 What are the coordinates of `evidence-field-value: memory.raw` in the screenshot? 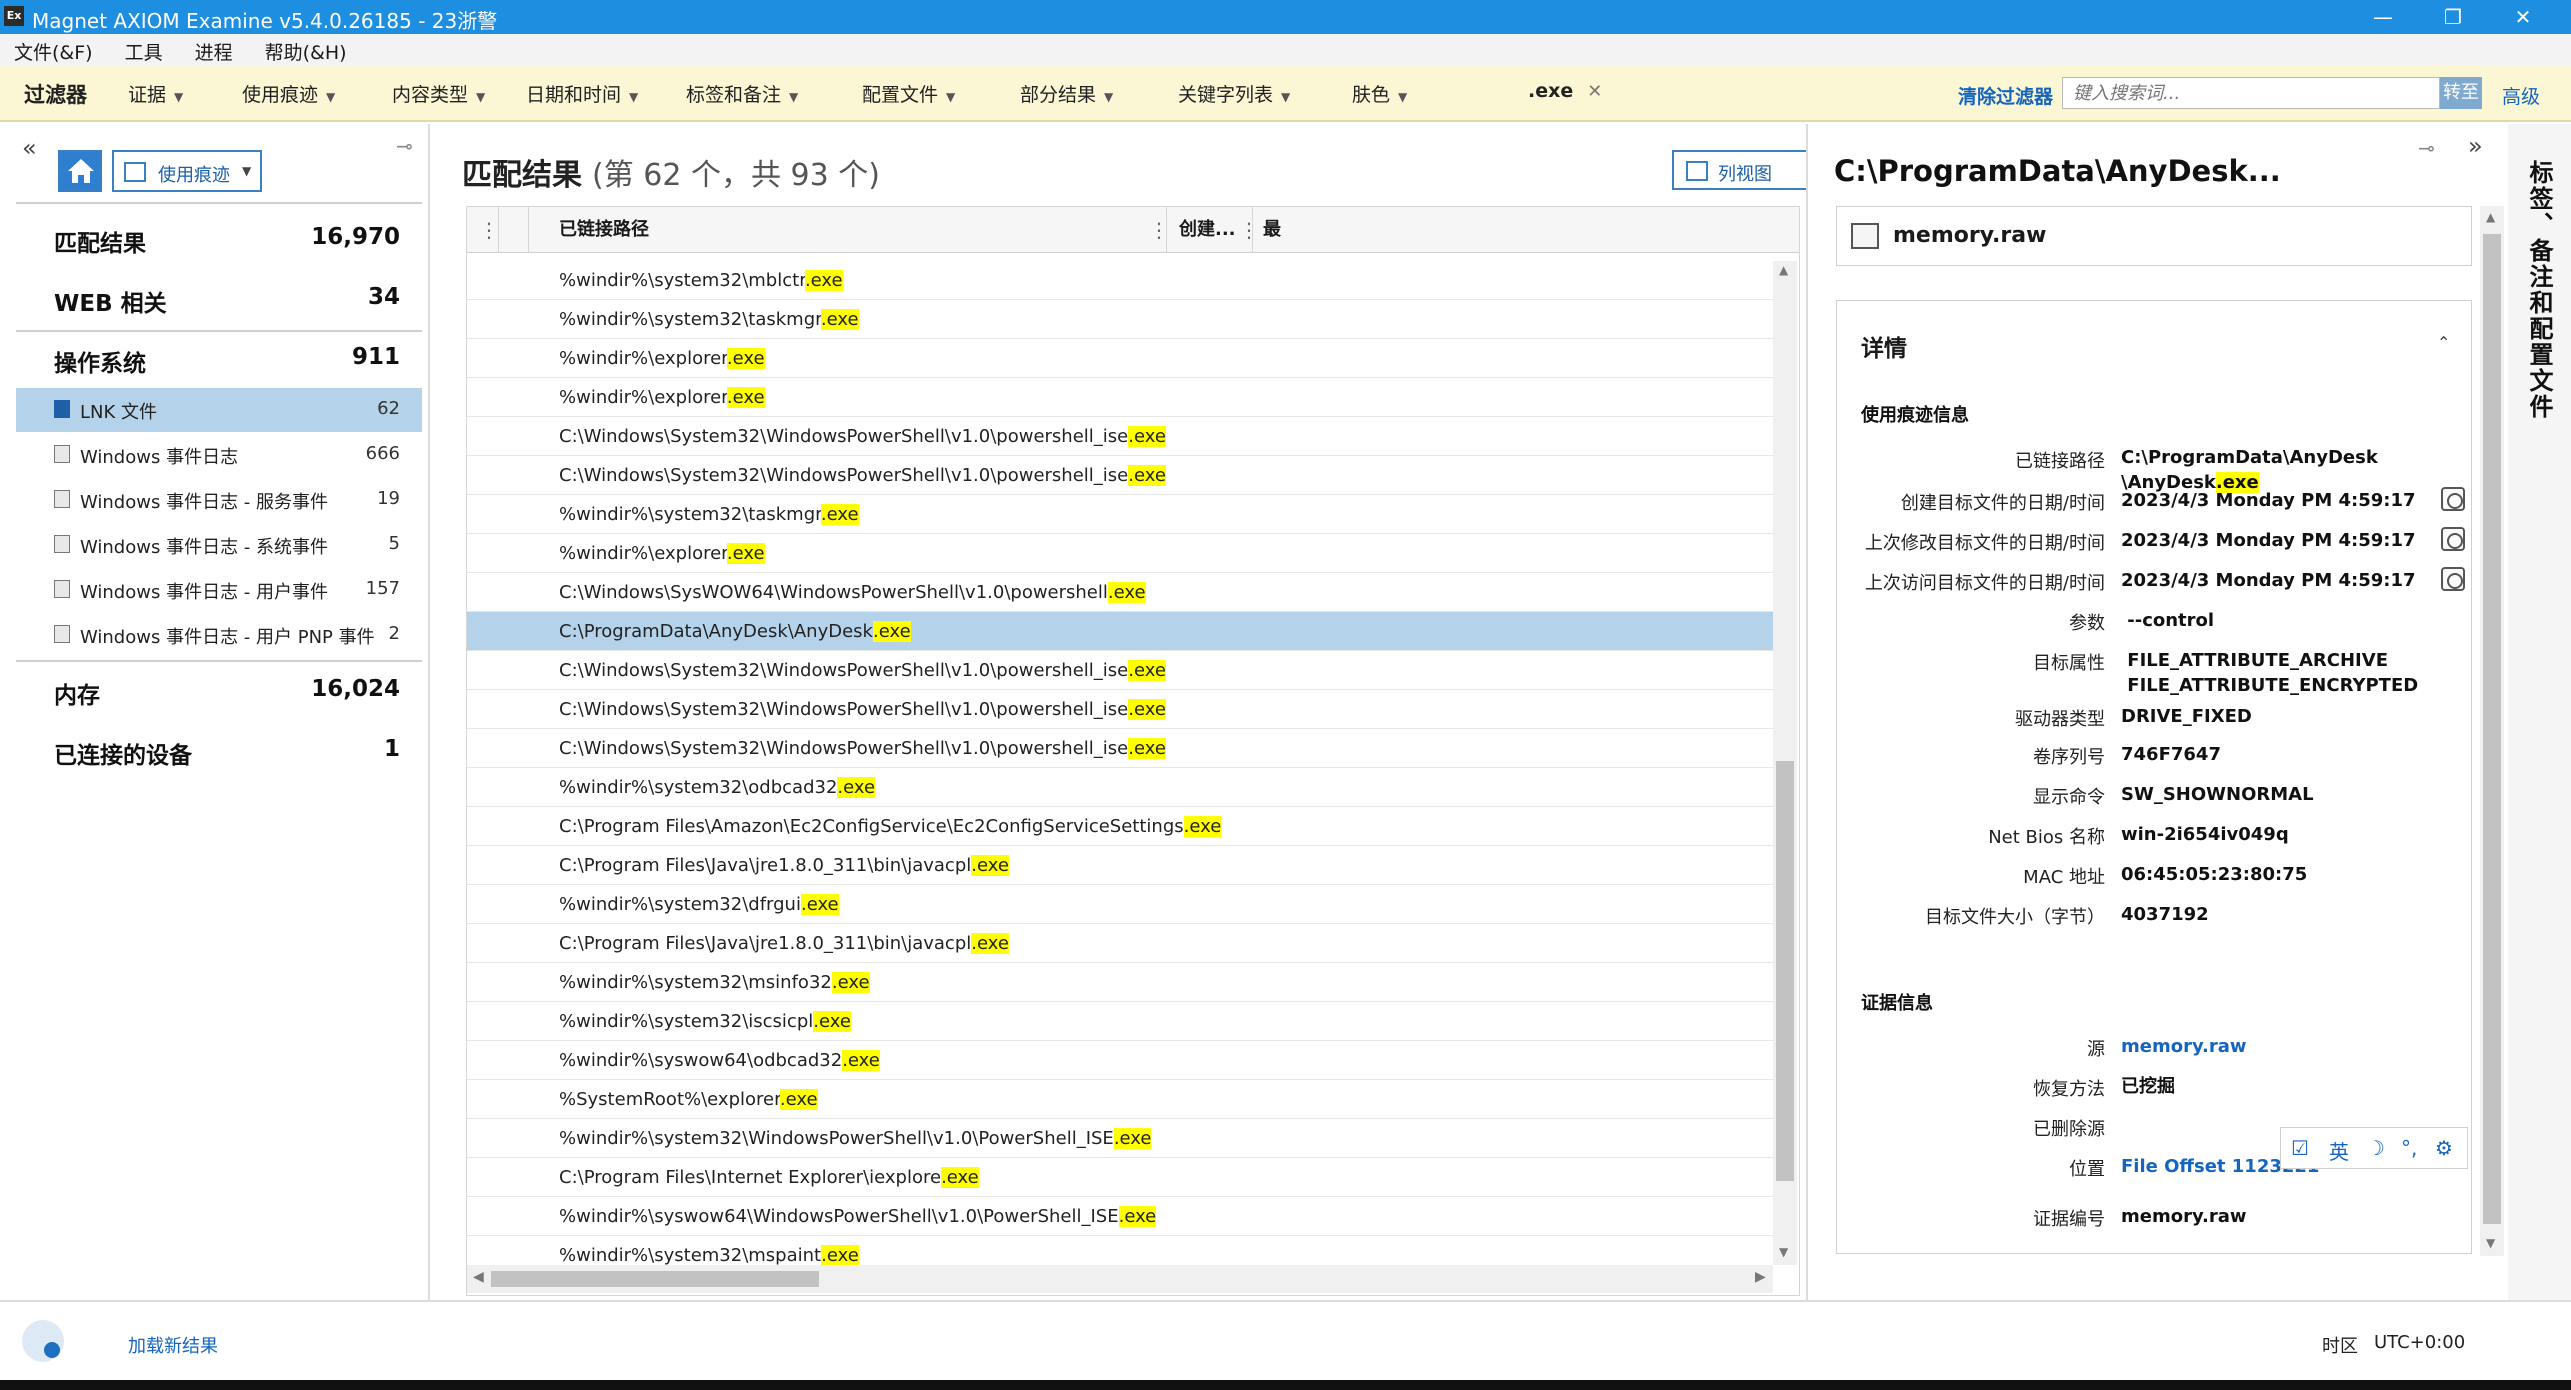 It's located at (2184, 1046).